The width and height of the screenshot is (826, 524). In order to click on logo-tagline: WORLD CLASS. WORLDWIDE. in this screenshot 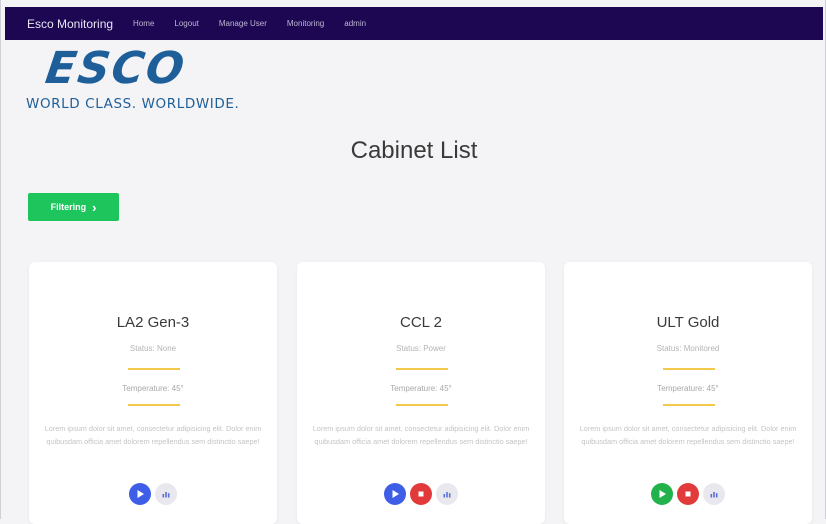, I will do `click(133, 104)`.